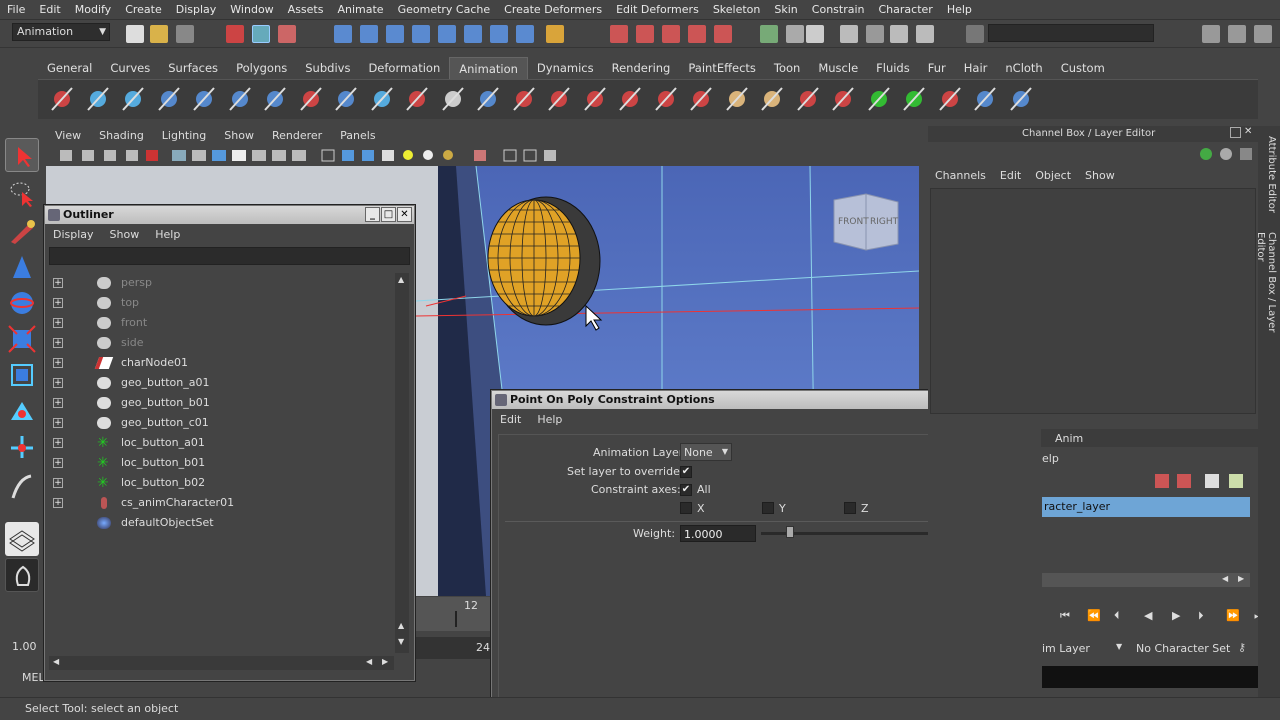  I want to click on poc-menu-edit: Edit, so click(510, 419).